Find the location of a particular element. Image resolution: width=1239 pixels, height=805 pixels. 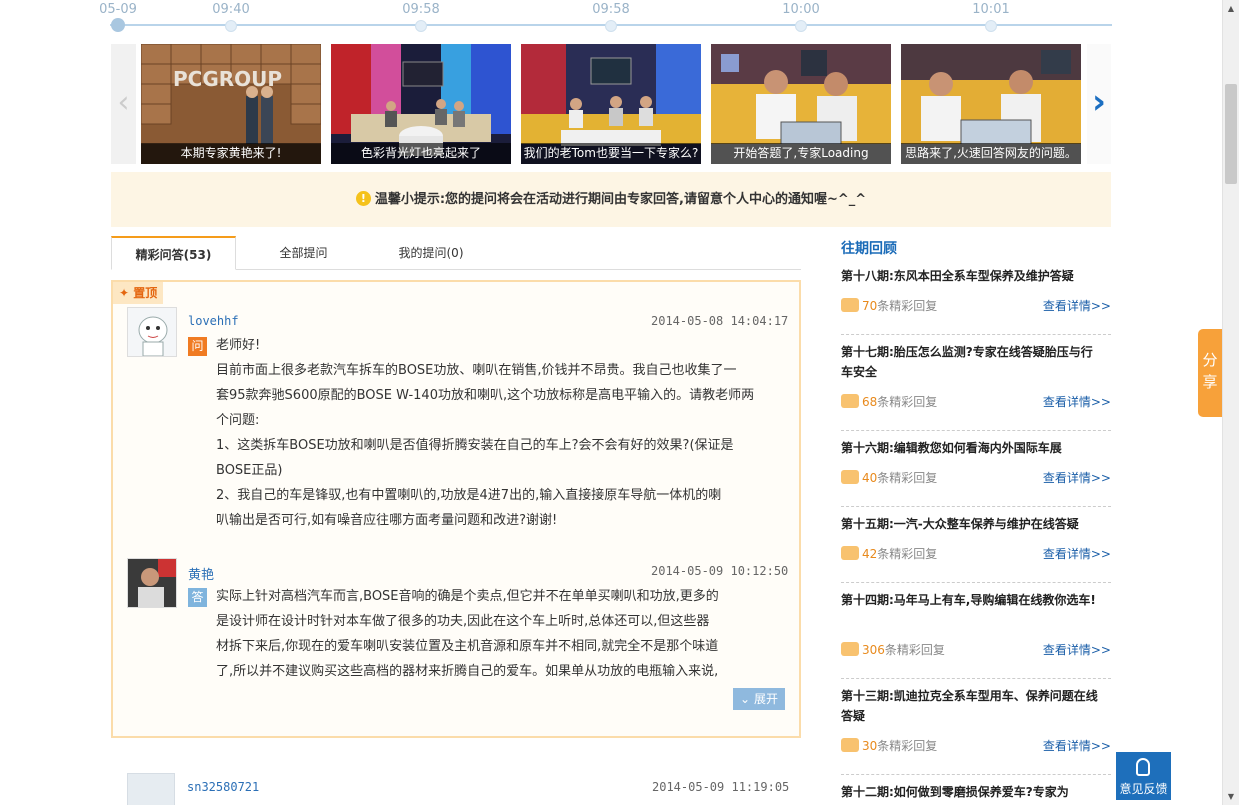

review-item: 第十二期:如何做到零磨损保养爱车?专家为 is located at coordinates (976, 792).